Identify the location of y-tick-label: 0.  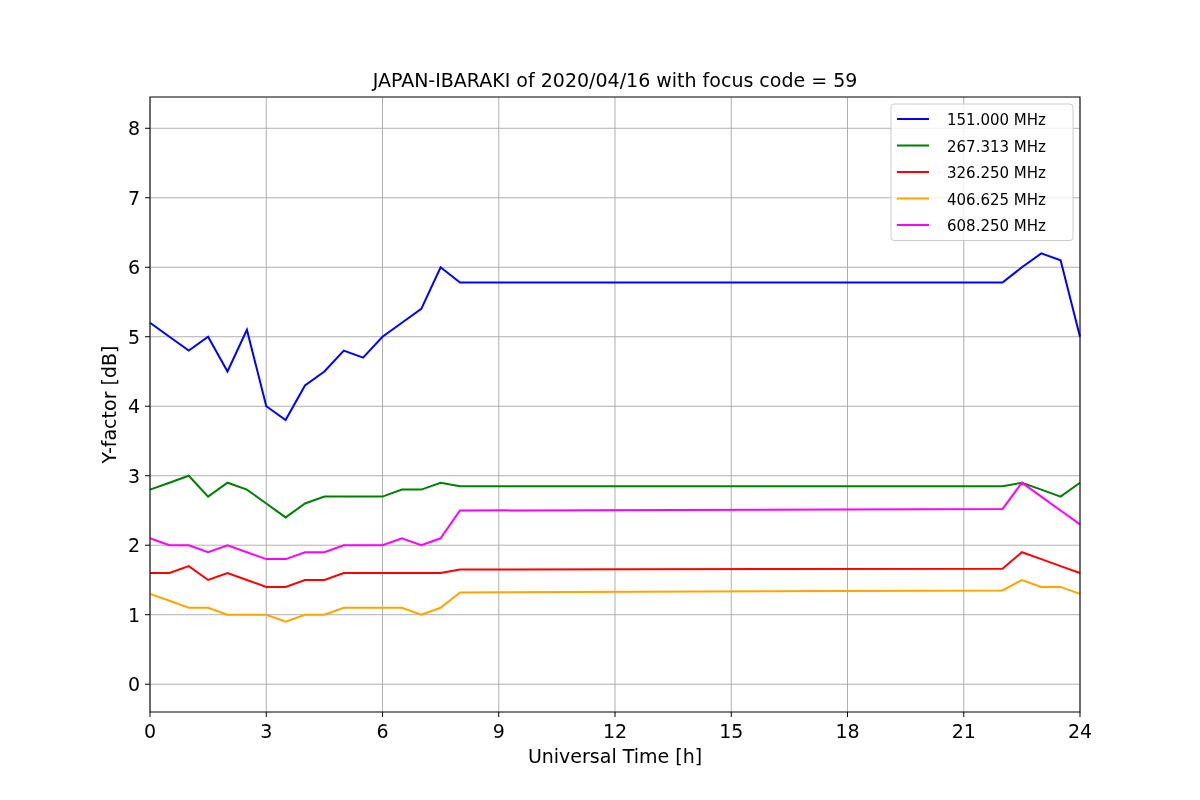
(133, 684).